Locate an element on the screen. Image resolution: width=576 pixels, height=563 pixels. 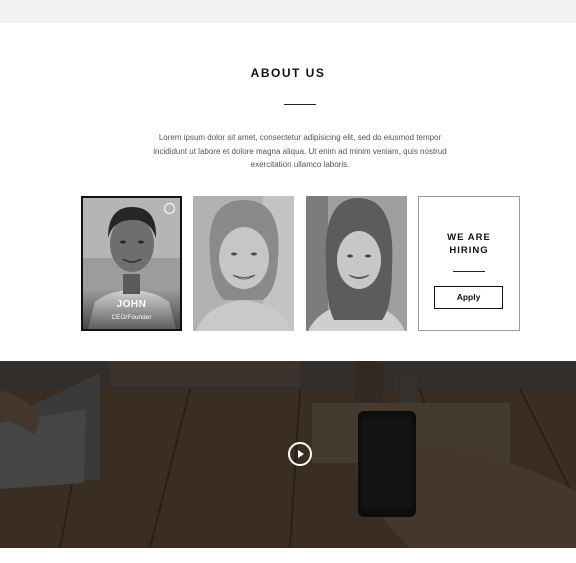
team-member-name: JOHN is located at coordinates (131, 304).